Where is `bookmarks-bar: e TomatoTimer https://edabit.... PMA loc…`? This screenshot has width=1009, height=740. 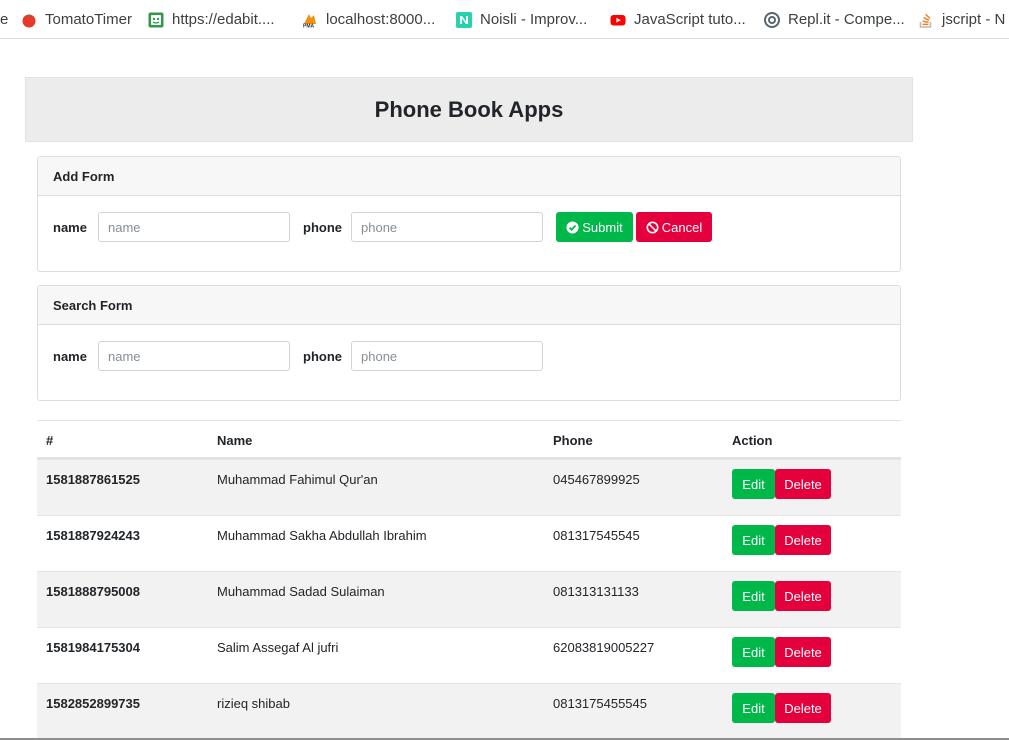
bookmarks-bar: e TomatoTimer https://edabit.... PMA loc… is located at coordinates (504, 19).